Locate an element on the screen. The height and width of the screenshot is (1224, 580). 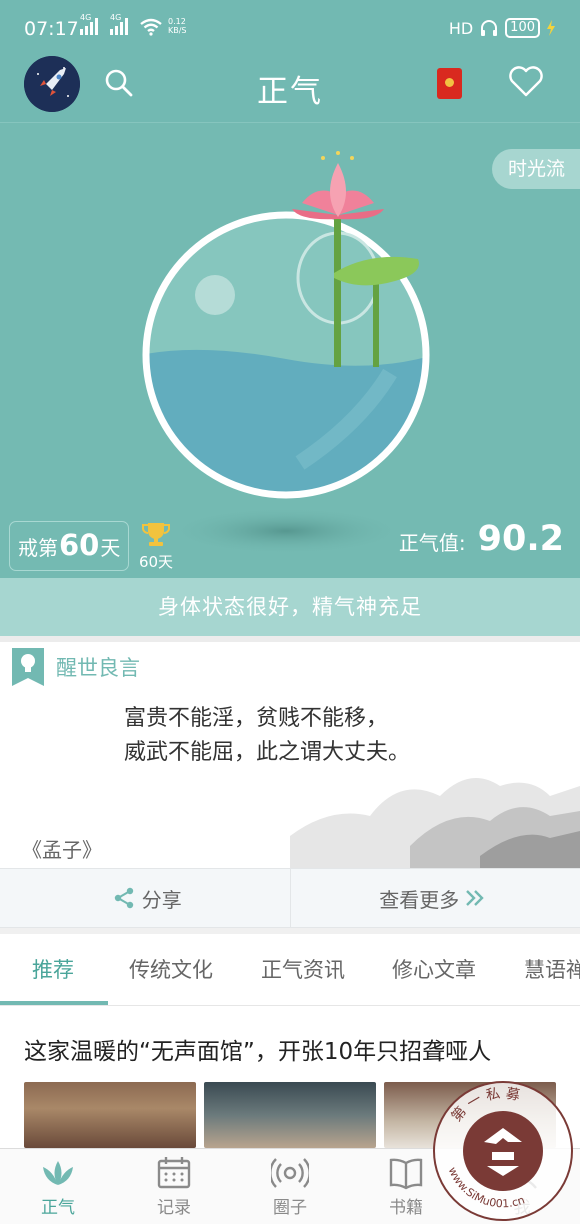
nav-item-zhengqi: 正气 is located at coordinates (58, 1186).